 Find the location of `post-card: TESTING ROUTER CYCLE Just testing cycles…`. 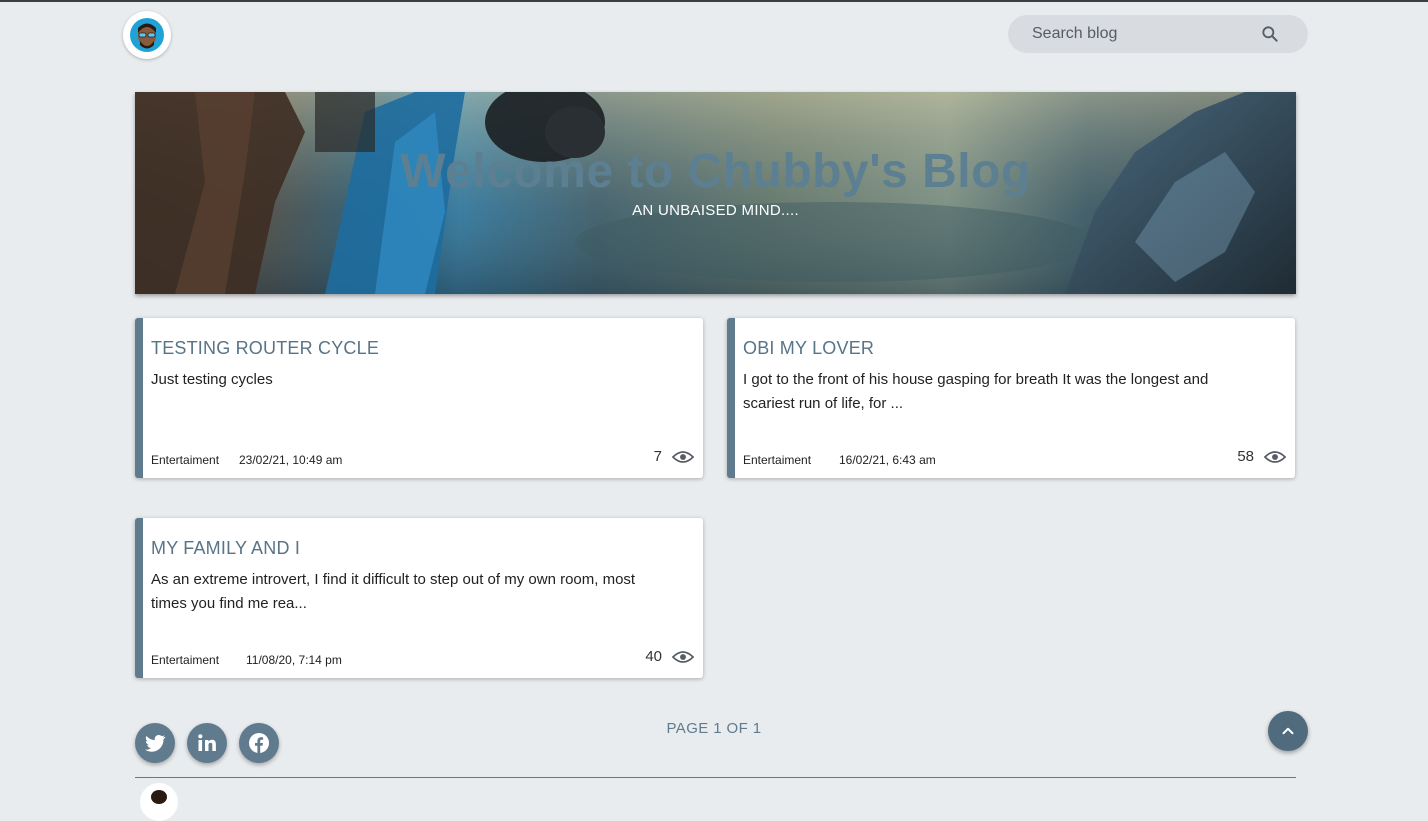

post-card: TESTING ROUTER CYCLE Just testing cycles… is located at coordinates (419, 398).